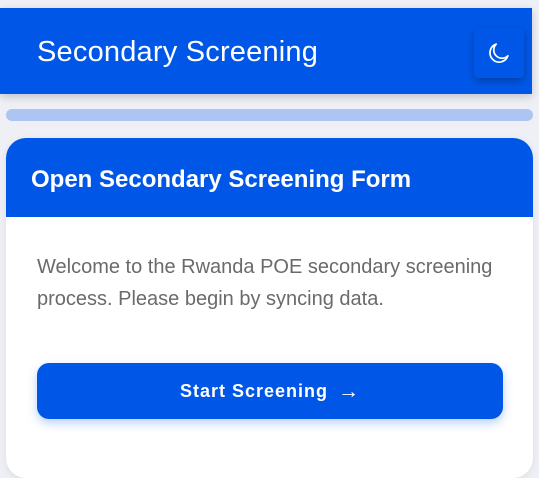  What do you see at coordinates (269, 115) in the screenshot?
I see `sync-progress-bar` at bounding box center [269, 115].